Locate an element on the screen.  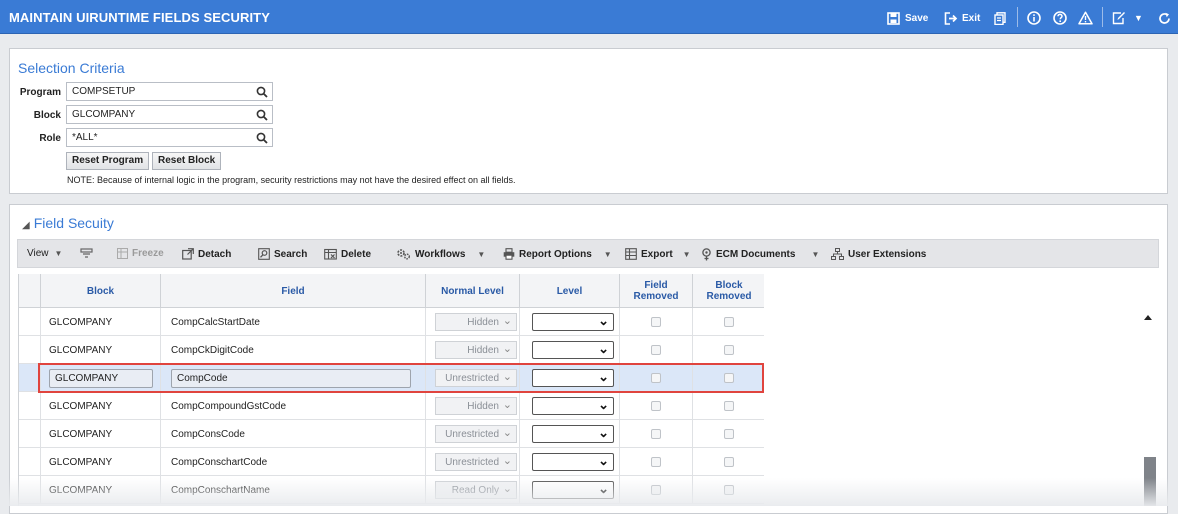
filter-button is located at coordinates (86, 254).